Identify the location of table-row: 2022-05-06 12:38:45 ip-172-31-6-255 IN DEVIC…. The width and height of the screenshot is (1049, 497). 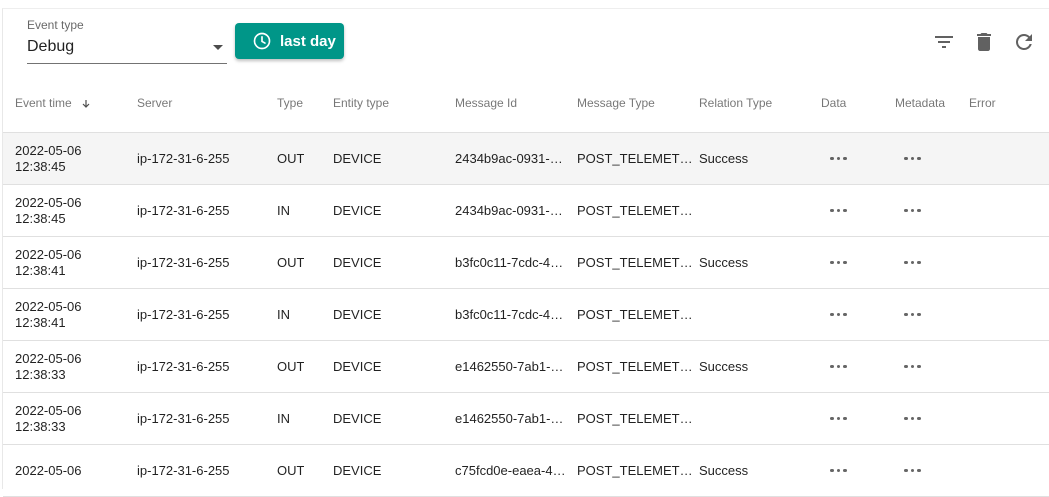
(526, 211).